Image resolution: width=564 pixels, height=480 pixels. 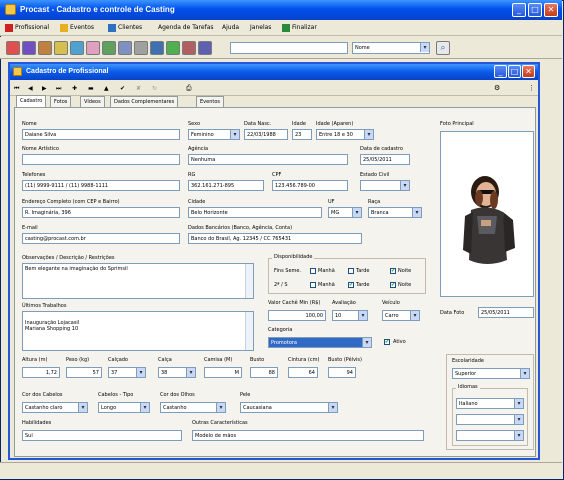 I want to click on tb-help-icon, so click(x=205, y=48).